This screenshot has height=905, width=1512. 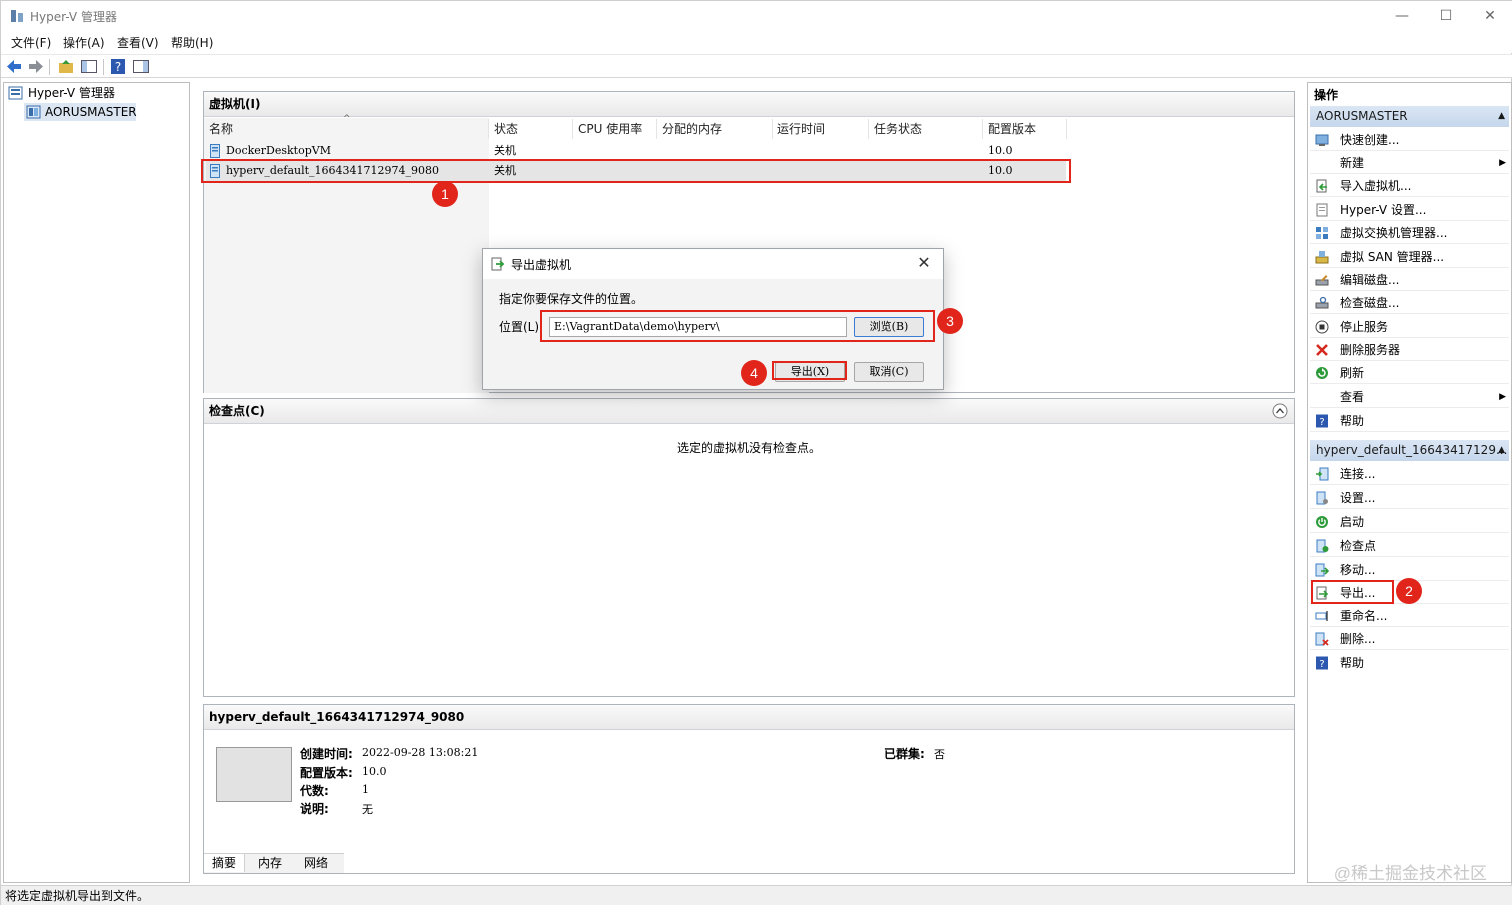 I want to click on vm-thumbnail, so click(x=254, y=774).